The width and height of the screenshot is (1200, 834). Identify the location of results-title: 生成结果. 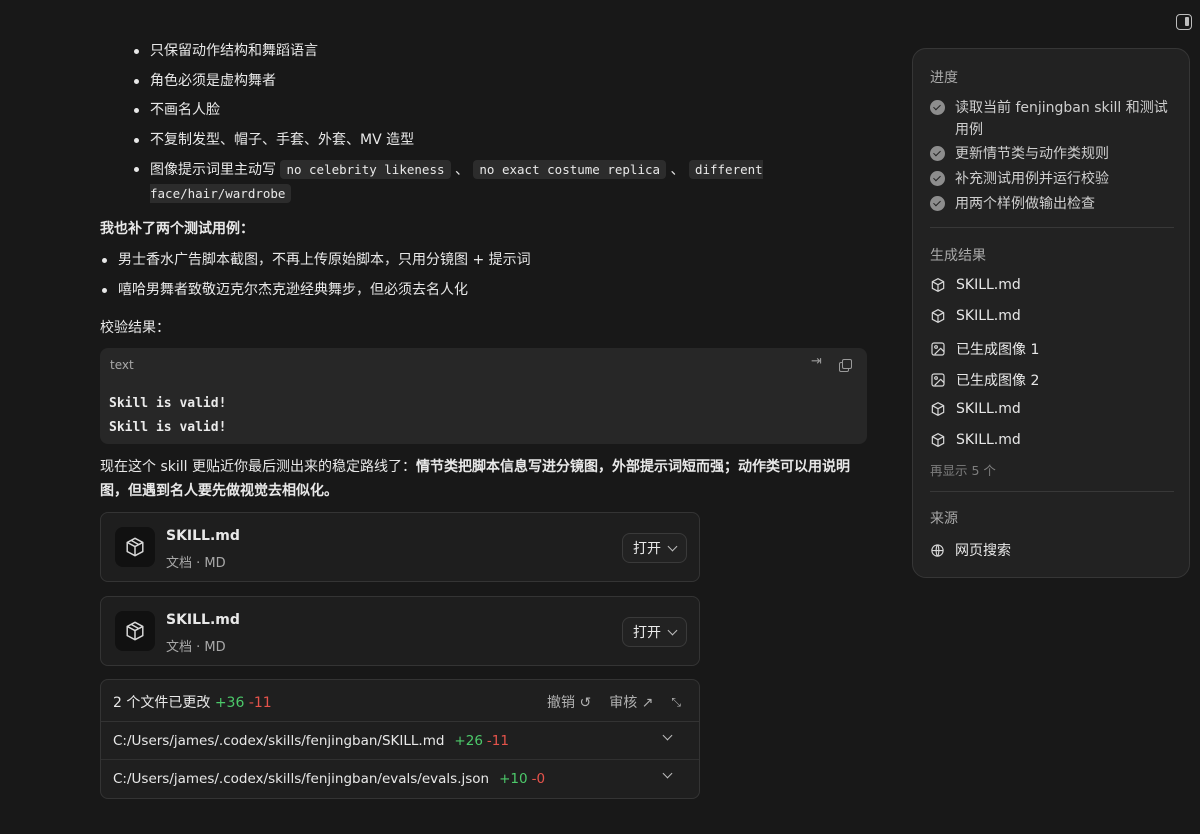
(958, 256).